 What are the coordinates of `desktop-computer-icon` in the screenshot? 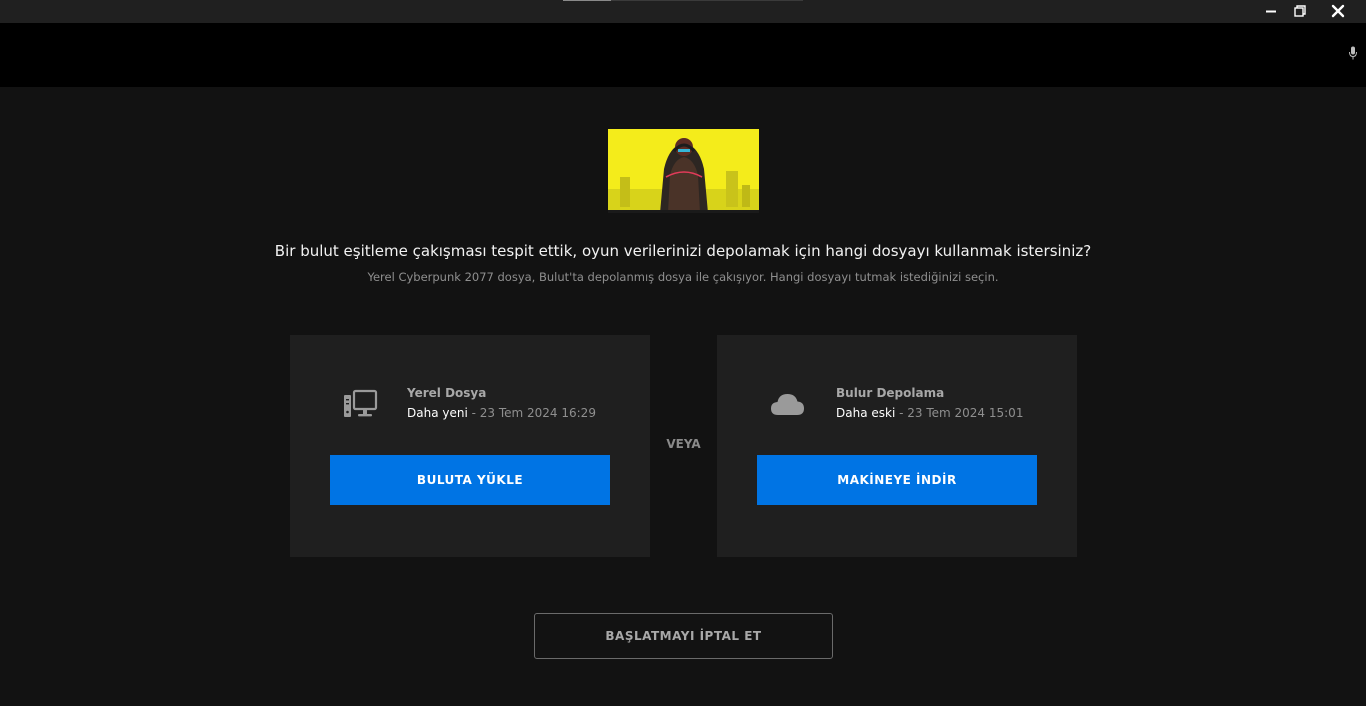 It's located at (361, 403).